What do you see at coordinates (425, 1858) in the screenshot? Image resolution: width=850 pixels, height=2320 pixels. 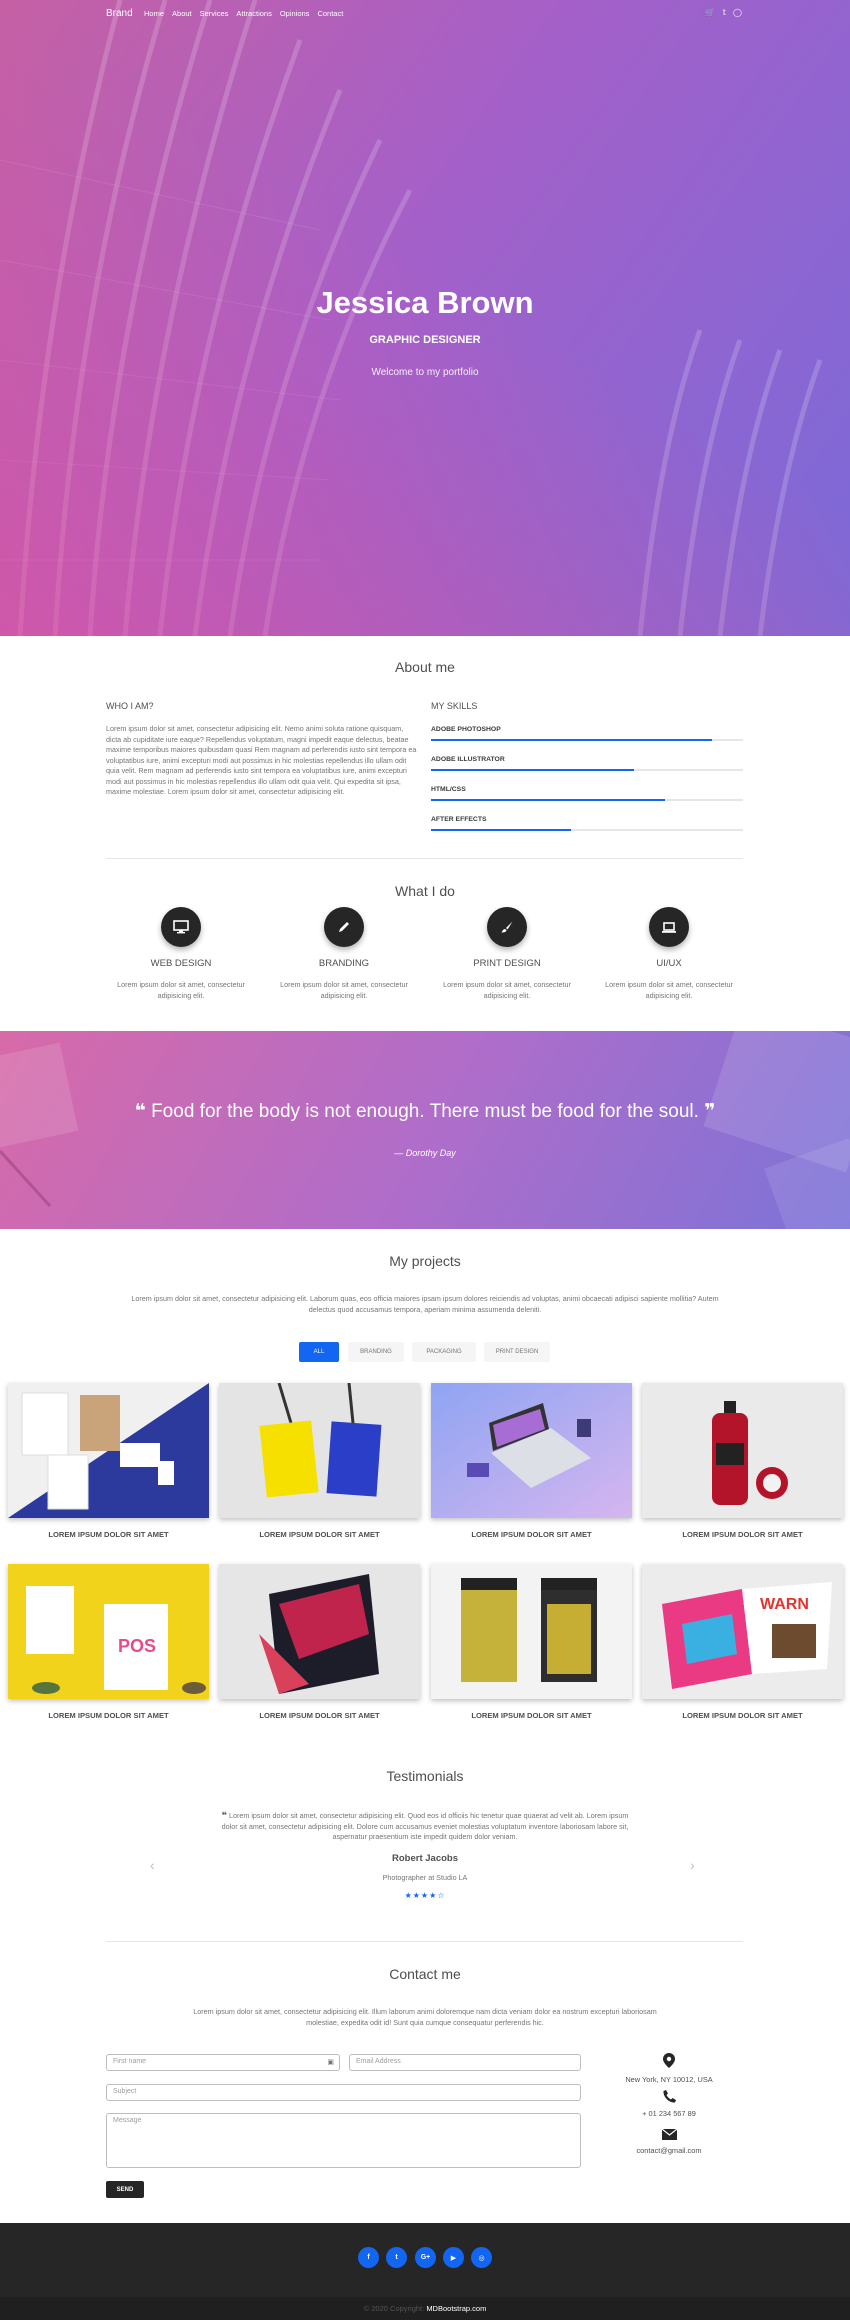 I see `testimonial-name: Robert Jacobs` at bounding box center [425, 1858].